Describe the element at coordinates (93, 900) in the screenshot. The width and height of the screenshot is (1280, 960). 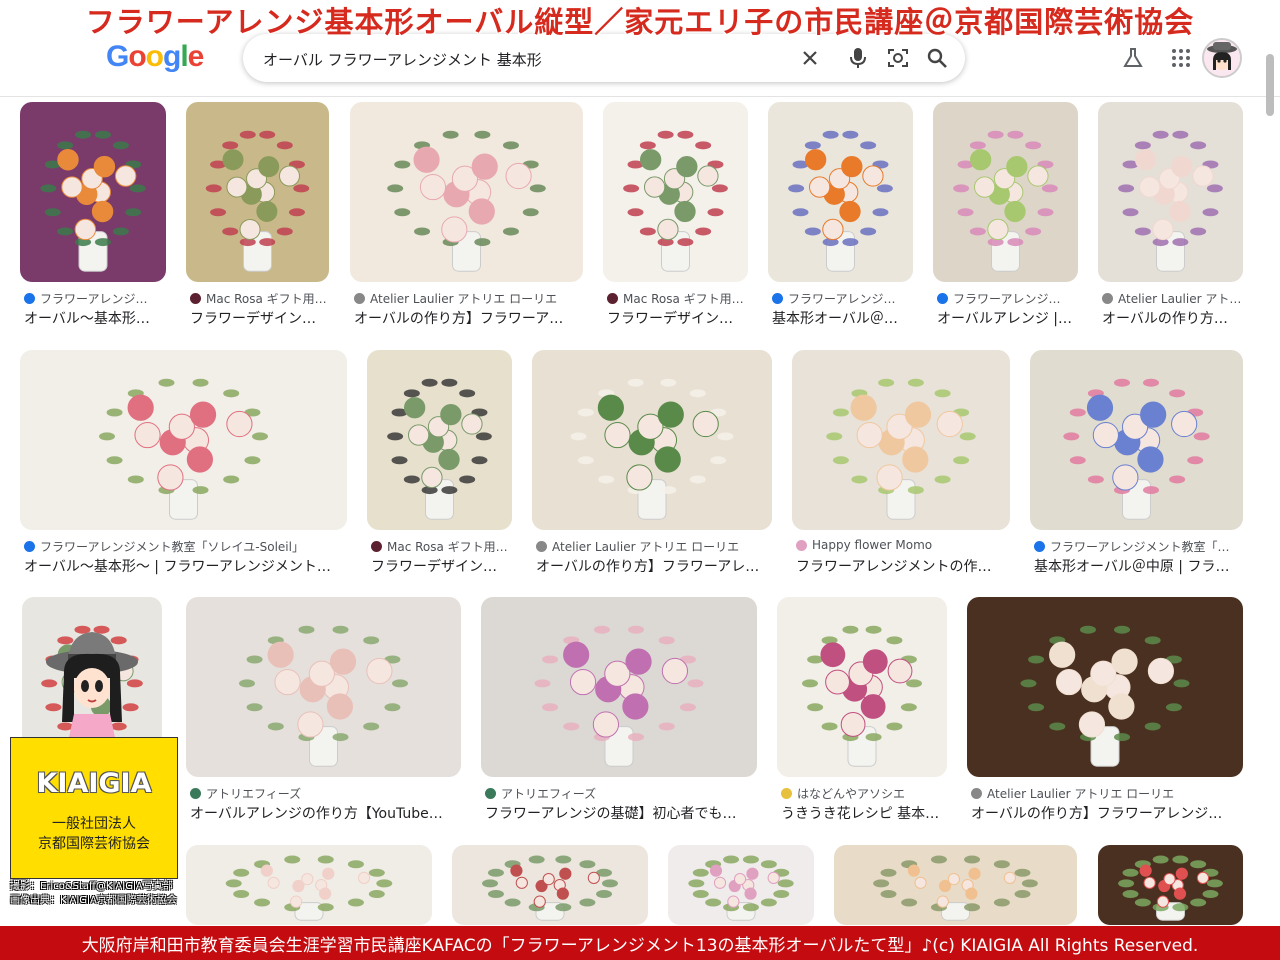
I see `credit-line2: 画像出典：KIAIGIA京都国際芸術協会` at that location.